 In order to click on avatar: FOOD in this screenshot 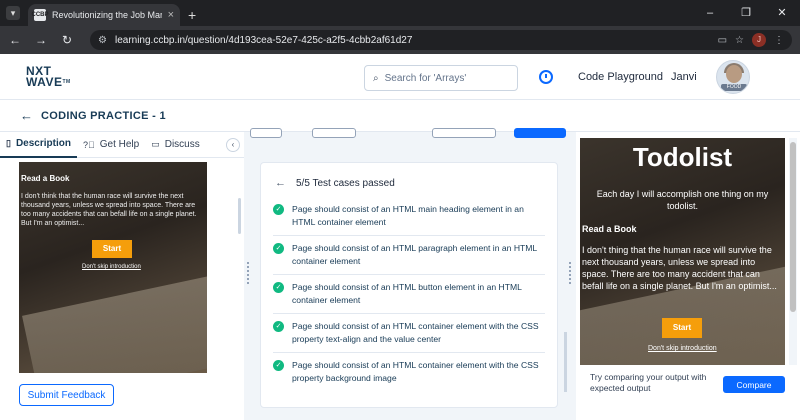, I will do `click(733, 77)`.